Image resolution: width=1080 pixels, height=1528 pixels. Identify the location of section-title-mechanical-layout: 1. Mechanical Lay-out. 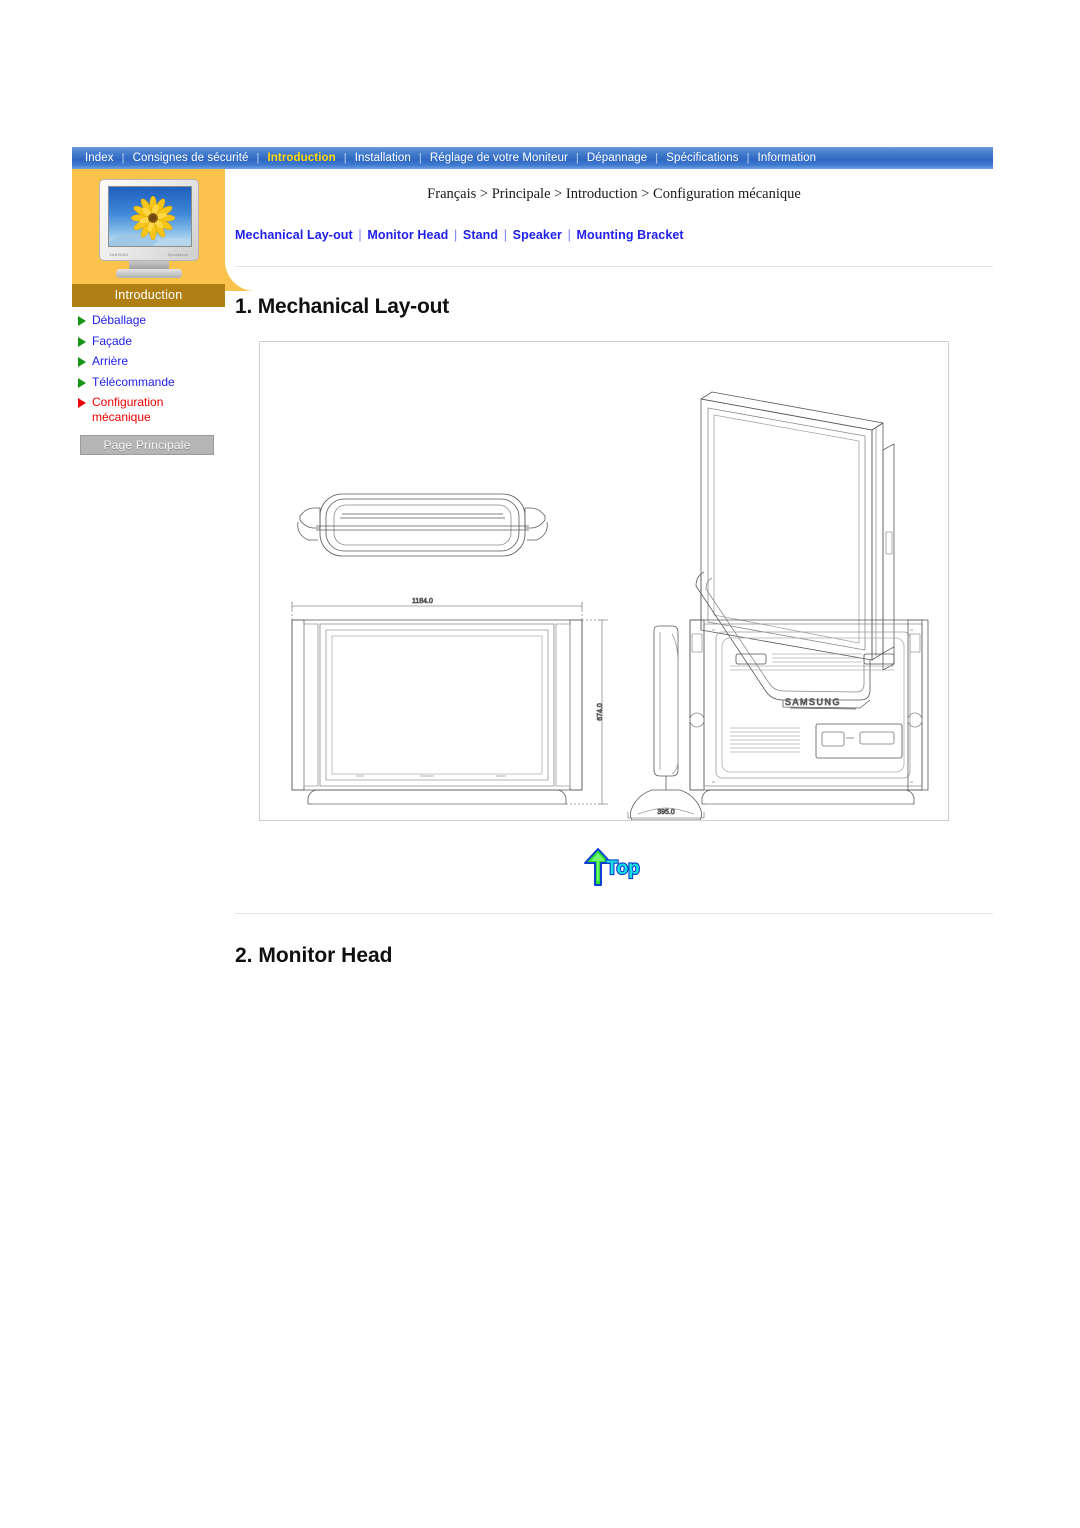
(342, 306).